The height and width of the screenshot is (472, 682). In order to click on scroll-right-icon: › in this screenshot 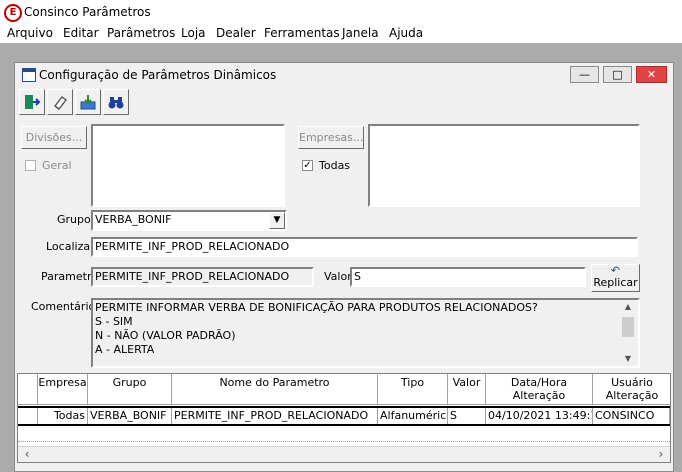, I will do `click(661, 455)`.